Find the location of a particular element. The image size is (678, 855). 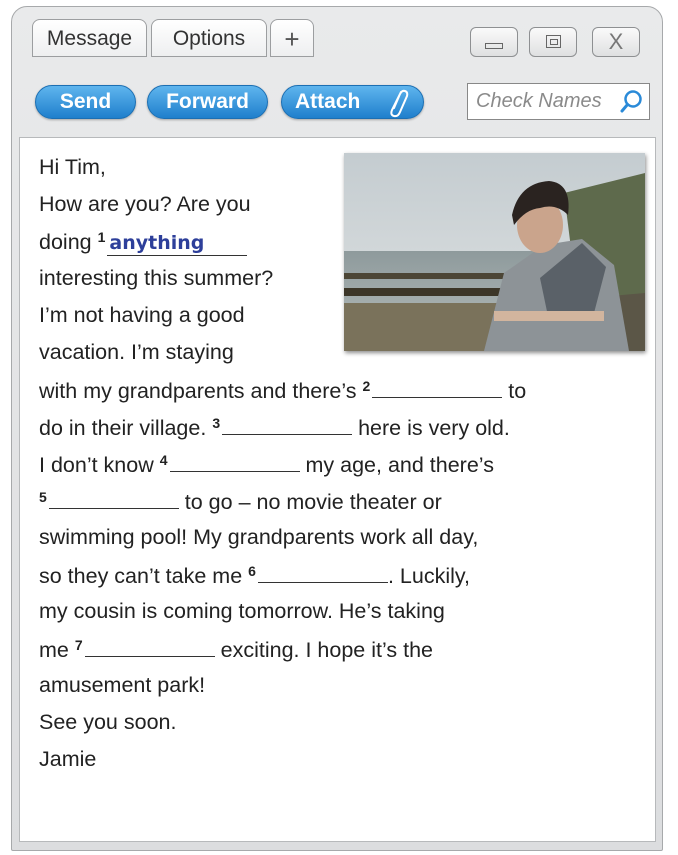

attach-button: Attach is located at coordinates (352, 102).